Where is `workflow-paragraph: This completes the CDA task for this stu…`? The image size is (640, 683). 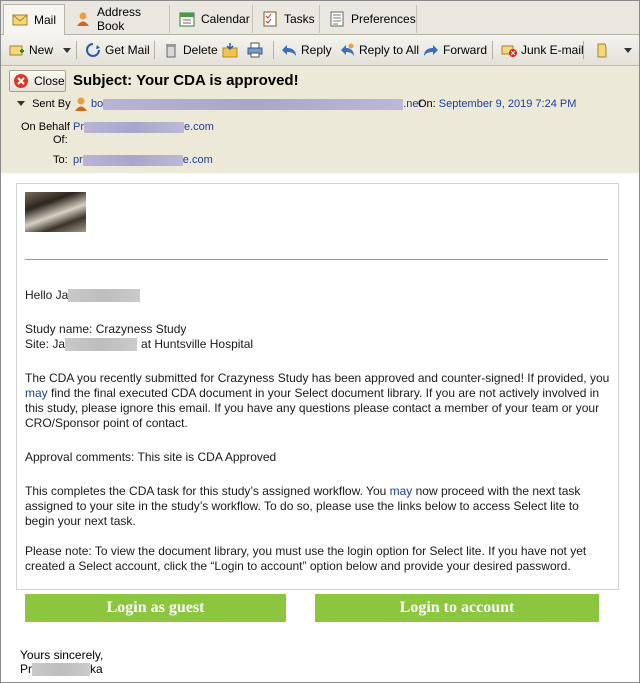
workflow-paragraph: This completes the CDA task for this stu… is located at coordinates (317, 506).